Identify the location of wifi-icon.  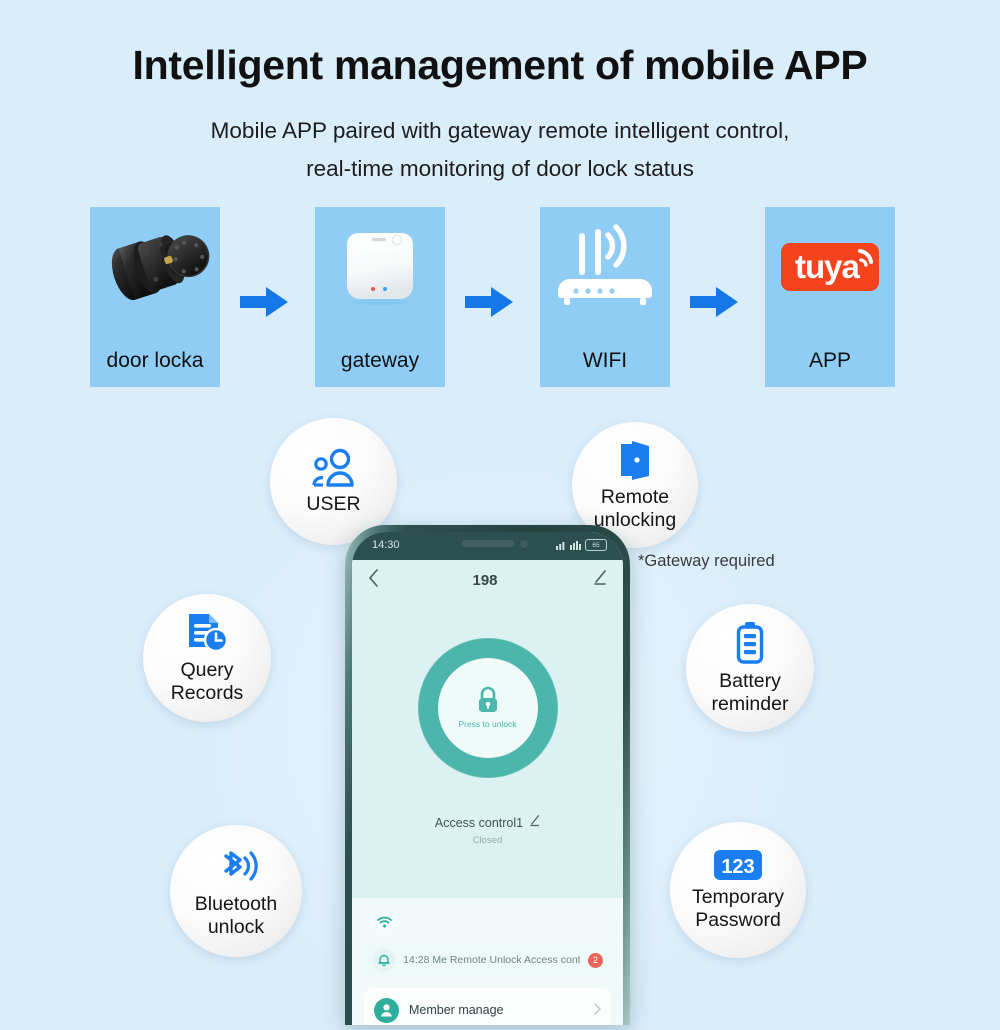
(384, 922).